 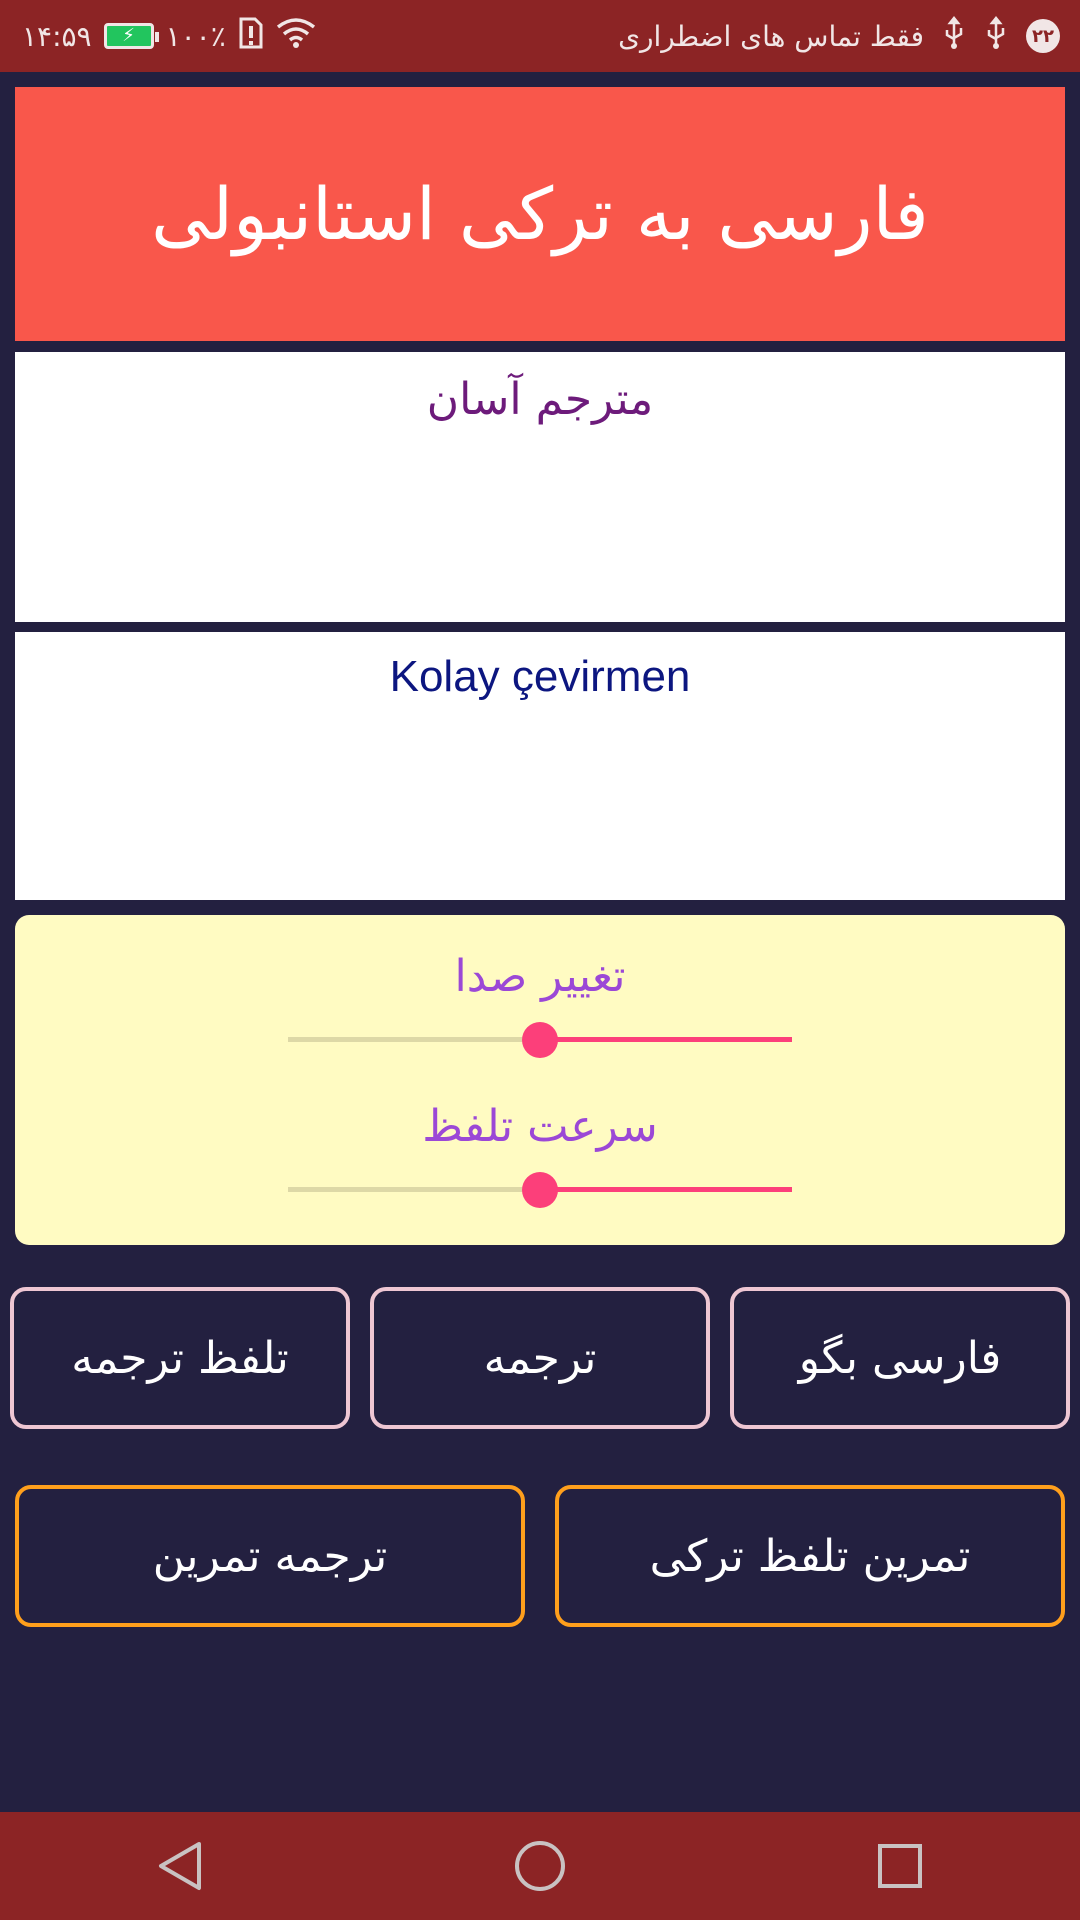 I want to click on practice-translation-button: ترجمه تمرین, so click(x=270, y=1556).